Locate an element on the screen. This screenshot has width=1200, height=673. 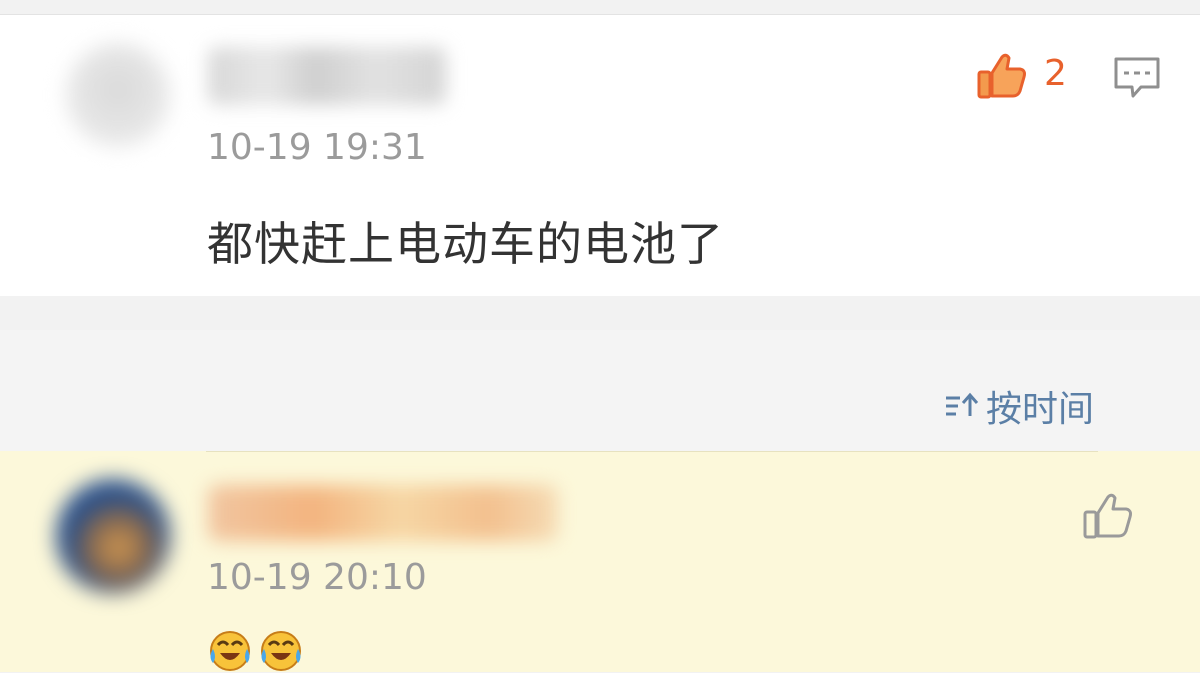
comment-timestamp: 10-19 19:31 is located at coordinates (317, 147).